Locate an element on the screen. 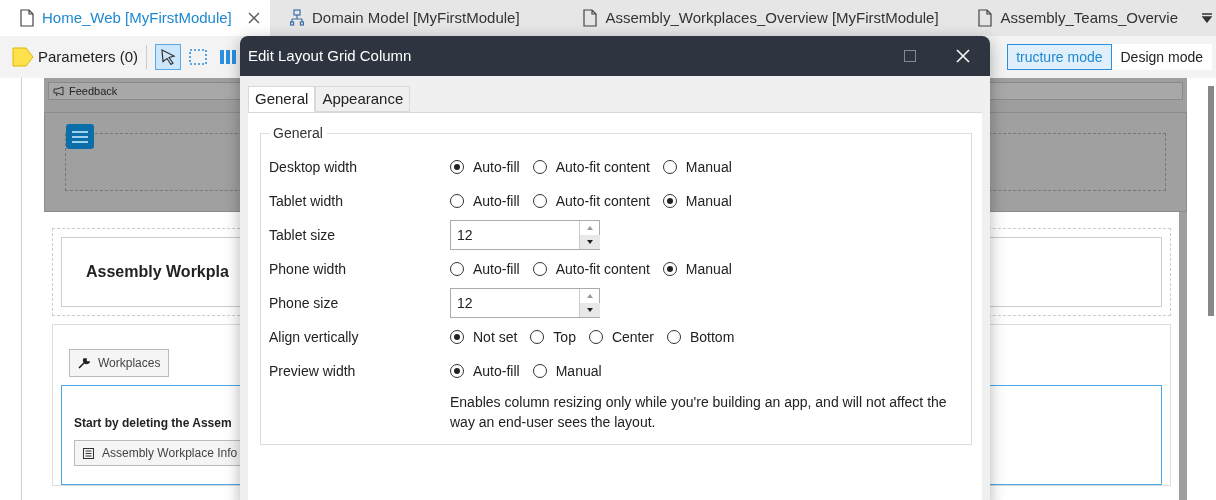 The image size is (1216, 500). tab-label: Home_Web [MyFirstModule] is located at coordinates (137, 17).